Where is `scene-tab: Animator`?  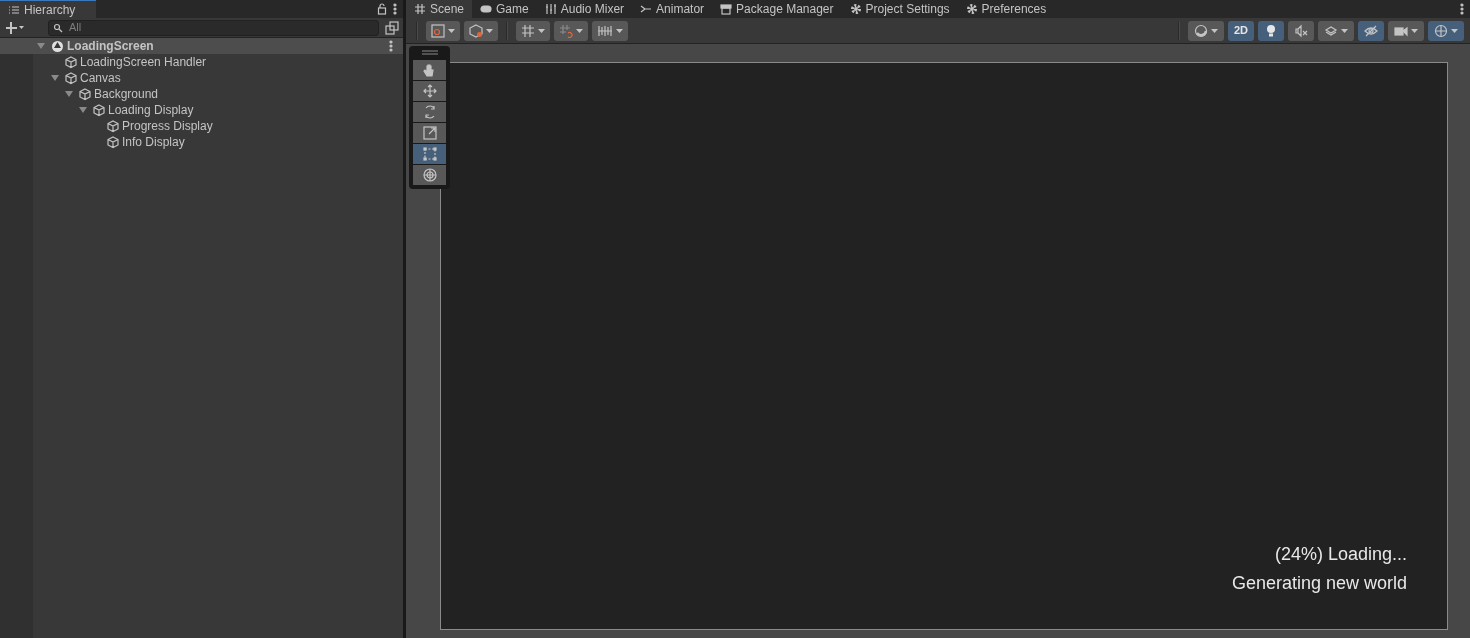 scene-tab: Animator is located at coordinates (672, 9).